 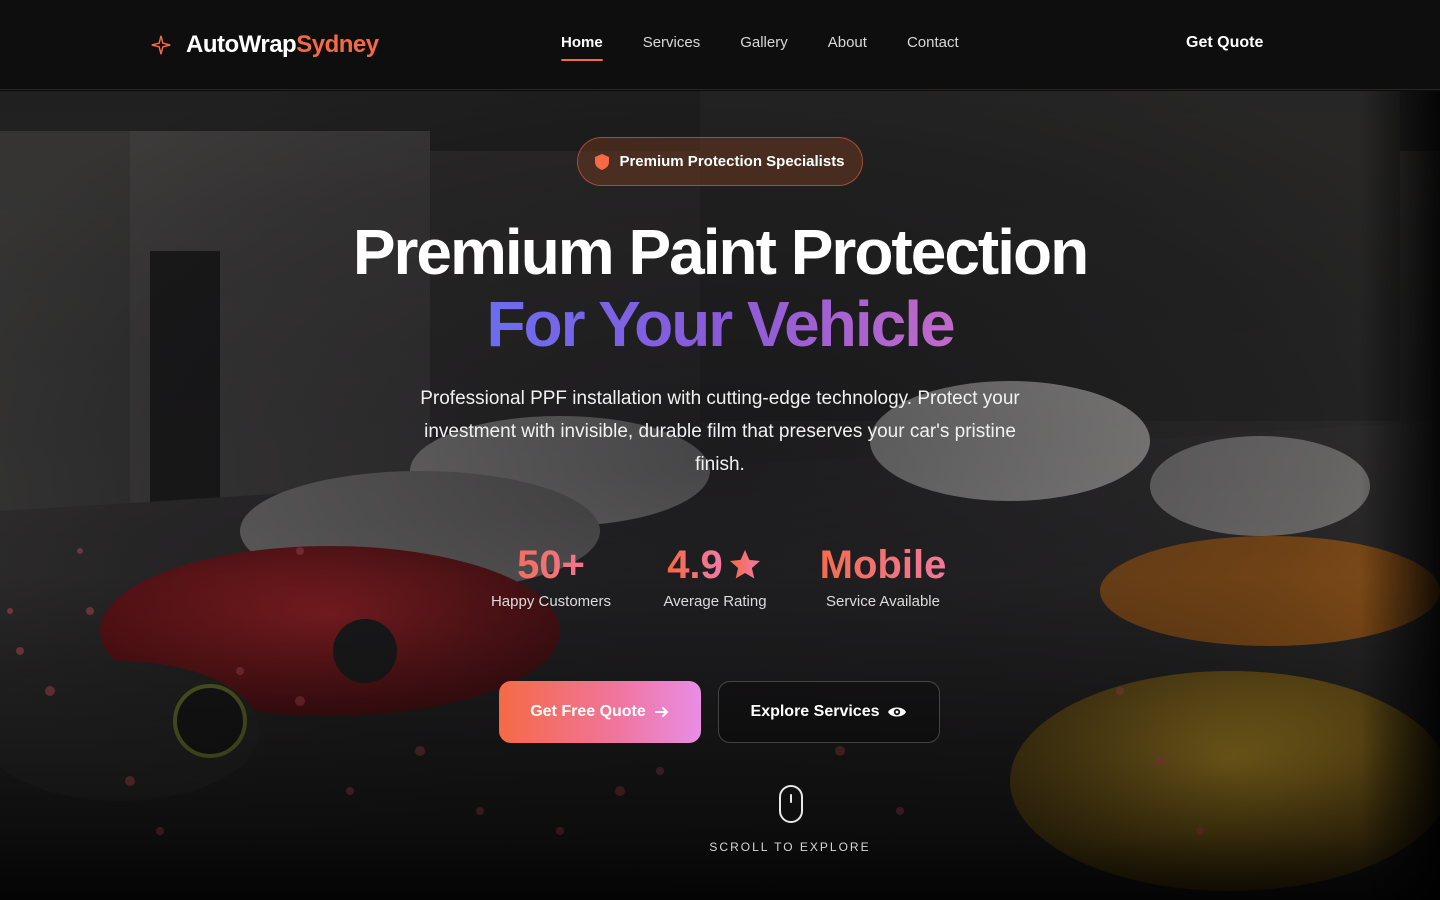 I want to click on brand-logo: AutoWrapSydney, so click(x=264, y=45).